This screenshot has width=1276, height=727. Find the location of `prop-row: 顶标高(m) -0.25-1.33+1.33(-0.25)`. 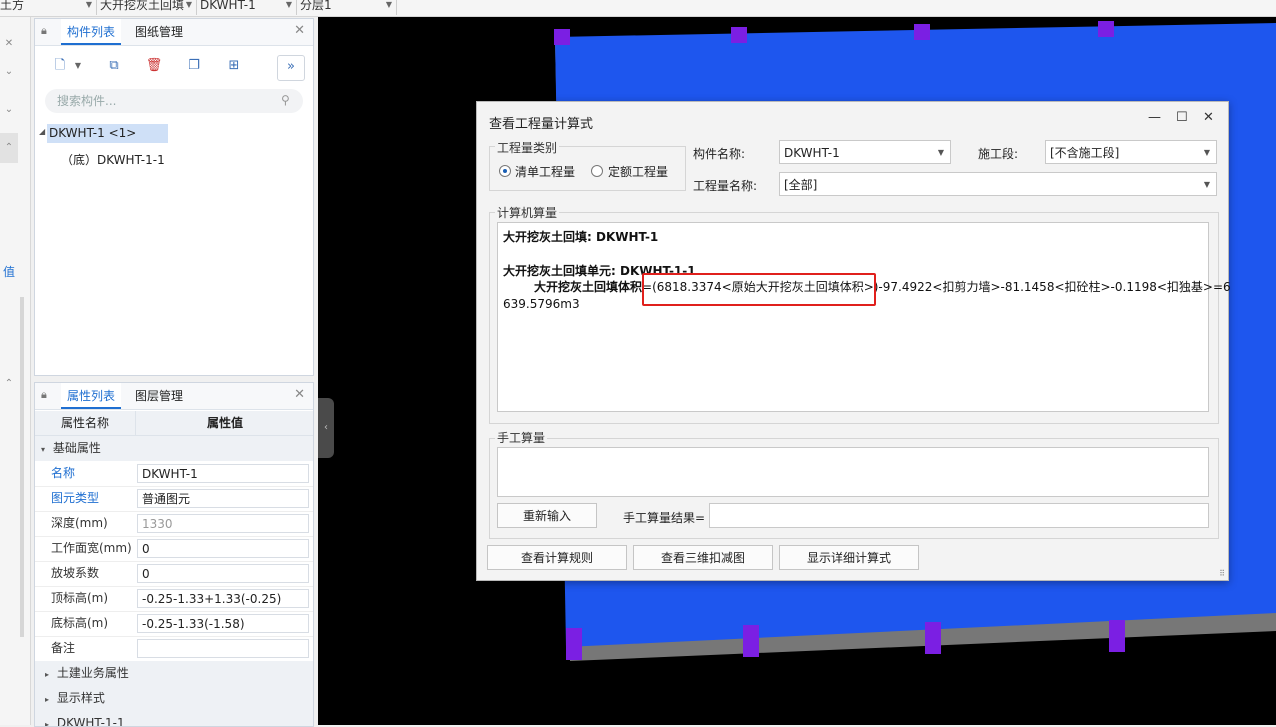

prop-row: 顶标高(m) -0.25-1.33+1.33(-0.25) is located at coordinates (174, 599).